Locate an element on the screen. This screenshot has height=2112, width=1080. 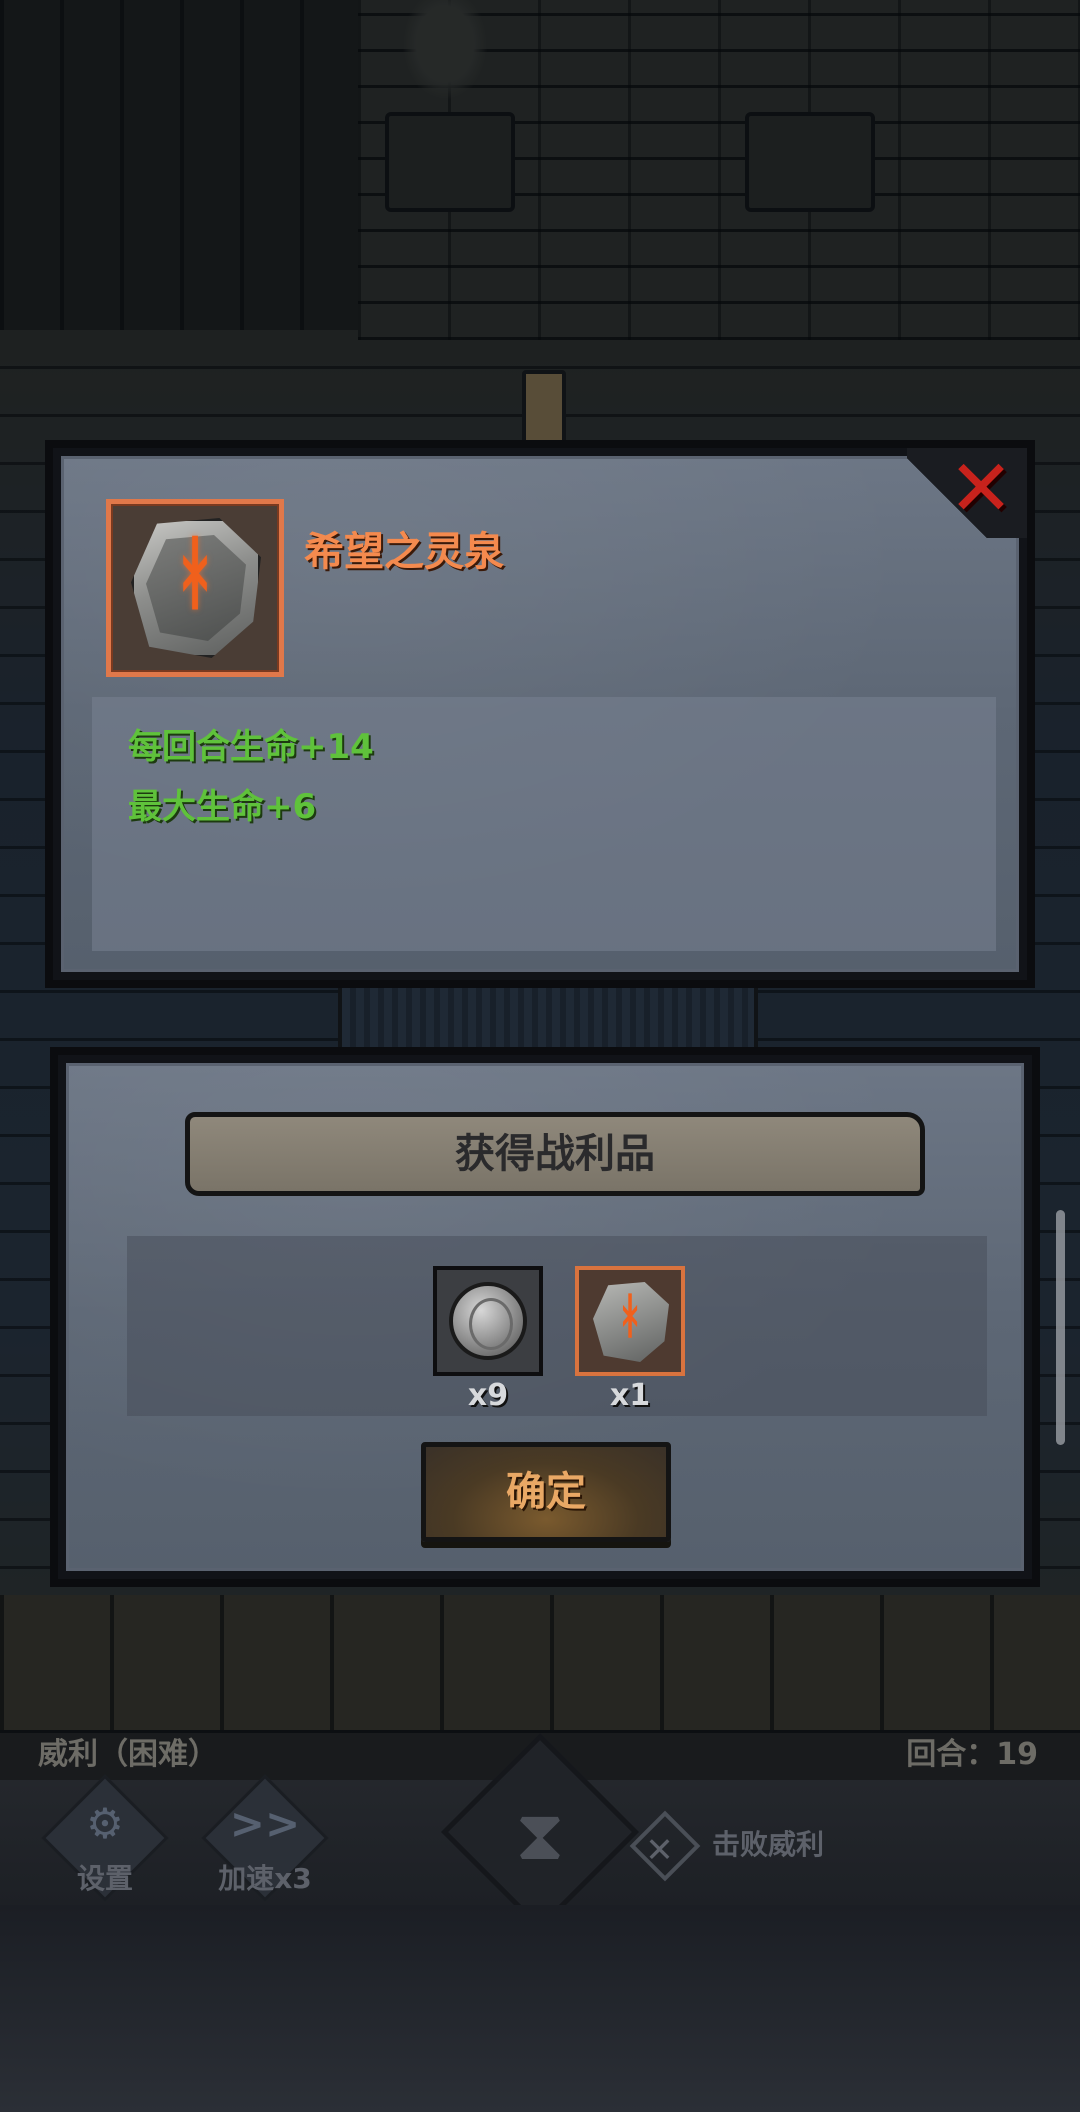
stat-line: 每回合生命+14 is located at coordinates (251, 747).